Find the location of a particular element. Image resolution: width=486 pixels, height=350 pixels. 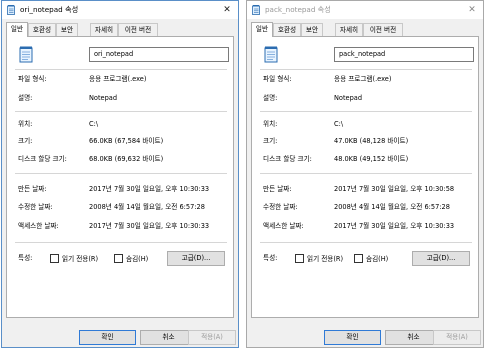

size-on-disk-value: 48.0KB (49,152 바이트) is located at coordinates (371, 159).